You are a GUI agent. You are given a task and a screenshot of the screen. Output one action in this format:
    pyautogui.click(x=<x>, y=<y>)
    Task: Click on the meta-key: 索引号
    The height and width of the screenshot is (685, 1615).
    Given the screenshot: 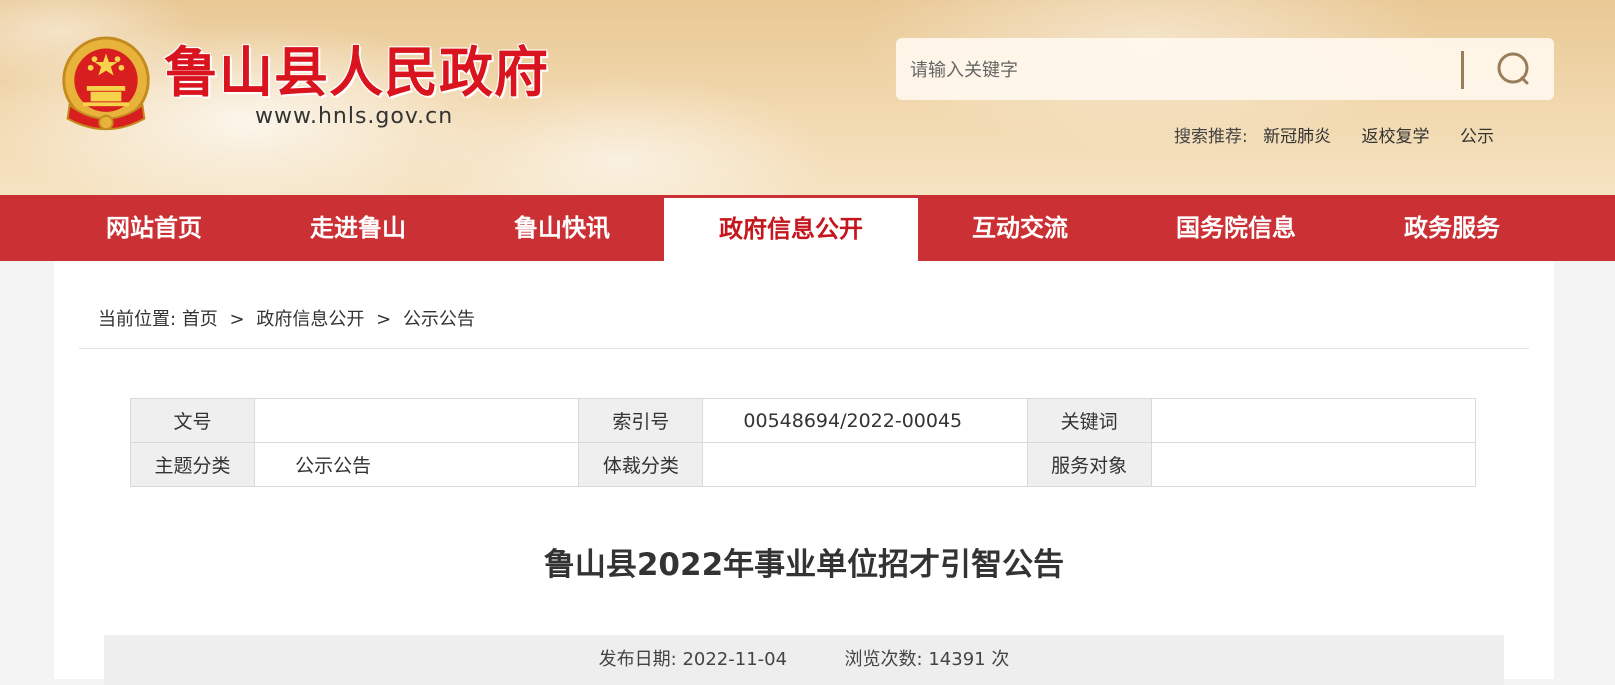 What is the action you would take?
    pyautogui.click(x=641, y=420)
    